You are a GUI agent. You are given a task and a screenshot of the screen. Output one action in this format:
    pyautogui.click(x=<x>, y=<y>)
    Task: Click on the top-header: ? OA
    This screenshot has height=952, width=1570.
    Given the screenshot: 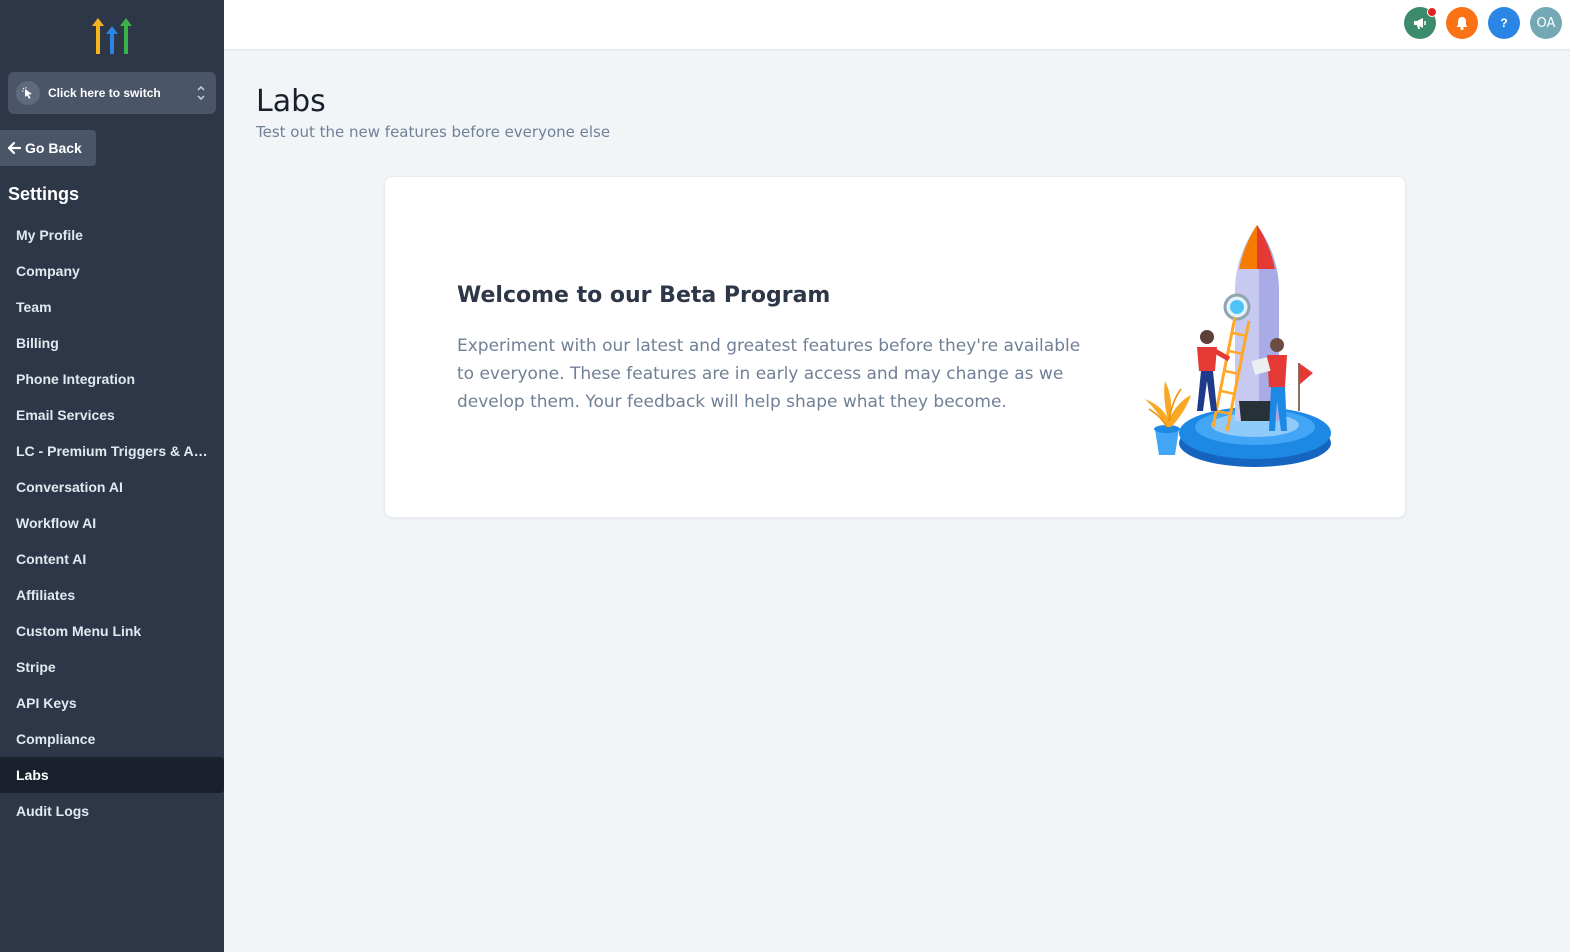 What is the action you would take?
    pyautogui.click(x=897, y=25)
    